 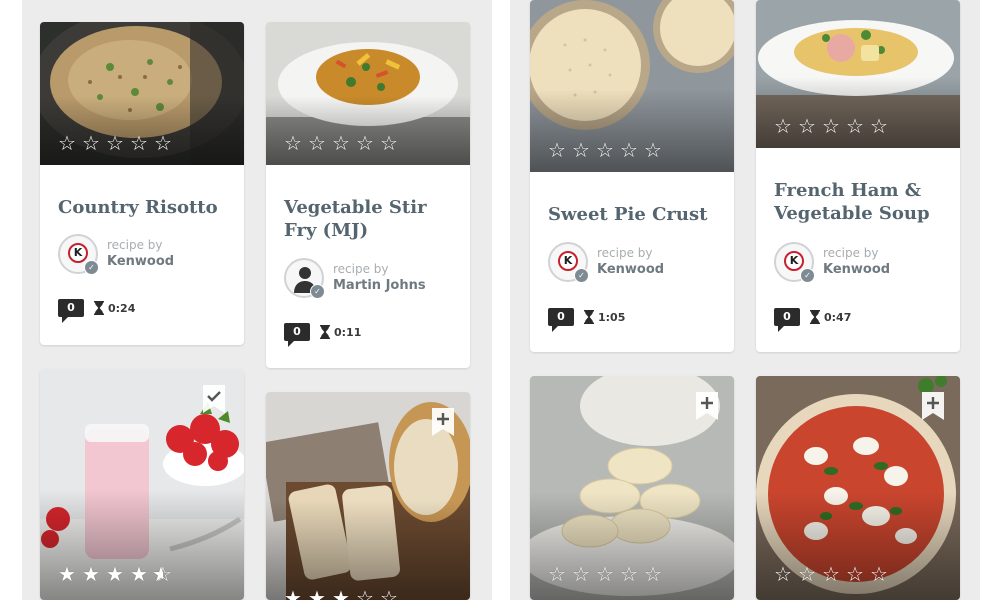 I want to click on recipe-title: French Ham & Vegetable Soup, so click(x=861, y=202).